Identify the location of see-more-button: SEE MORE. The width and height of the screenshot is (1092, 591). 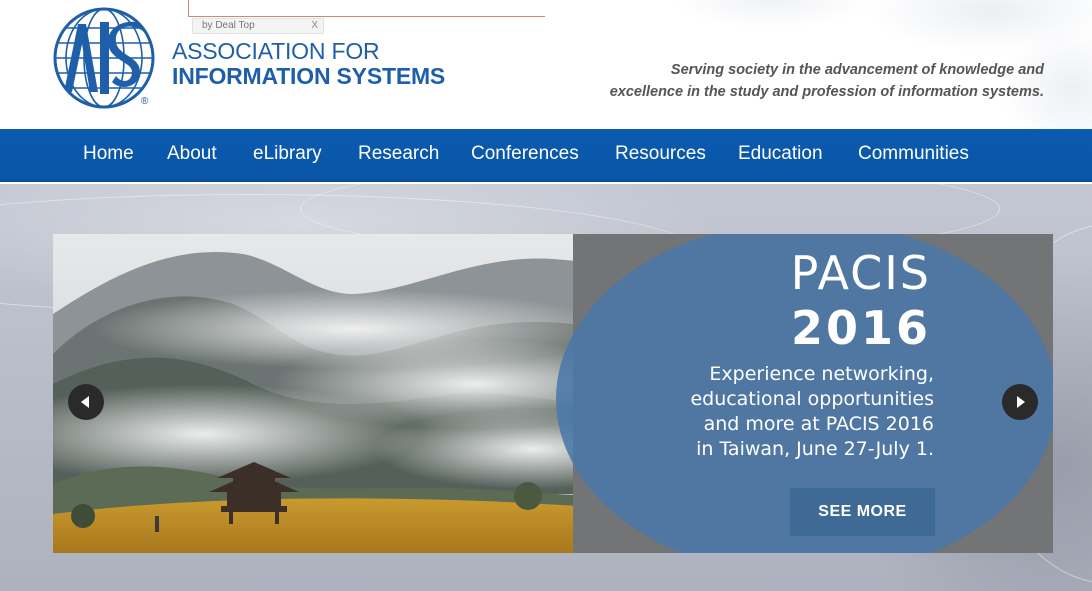
(862, 512).